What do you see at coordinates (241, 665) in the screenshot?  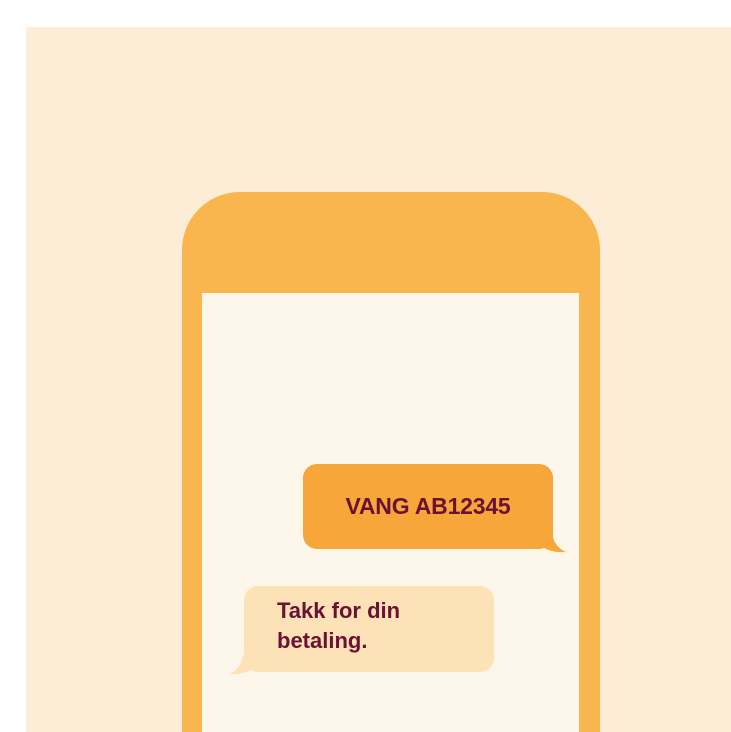 I see `received-bubble-tail` at bounding box center [241, 665].